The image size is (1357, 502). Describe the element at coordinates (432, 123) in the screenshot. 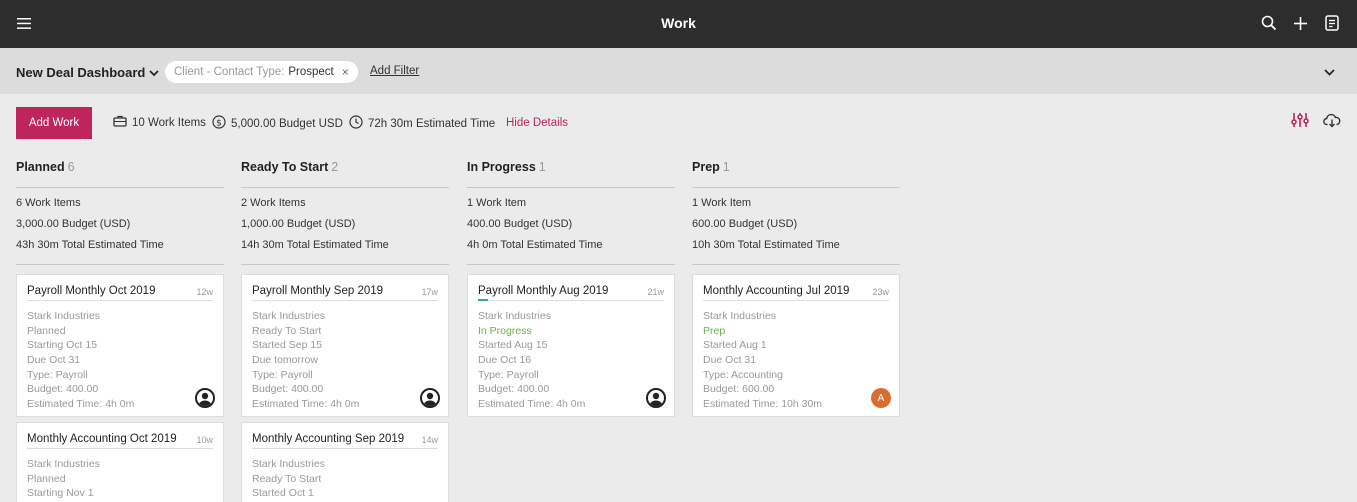

I see `estimated-time-total: 72h 30m Estimated Time` at that location.